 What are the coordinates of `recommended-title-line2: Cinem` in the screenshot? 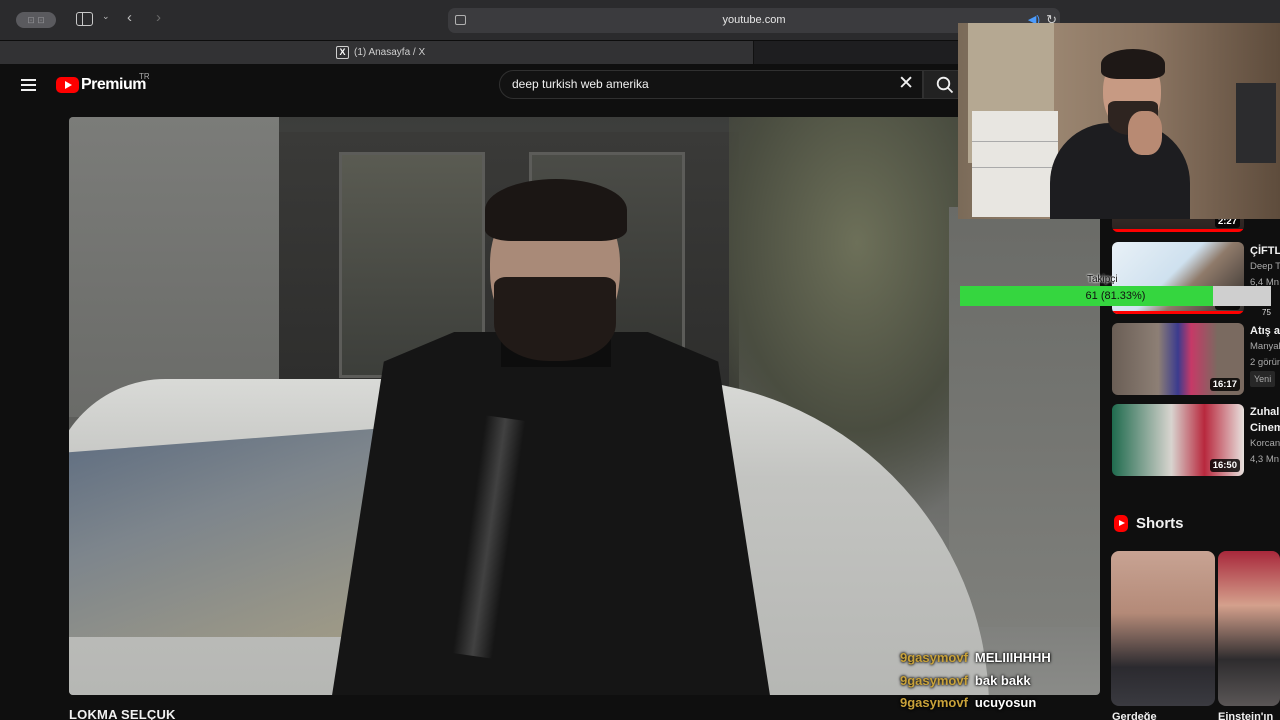 It's located at (1265, 428).